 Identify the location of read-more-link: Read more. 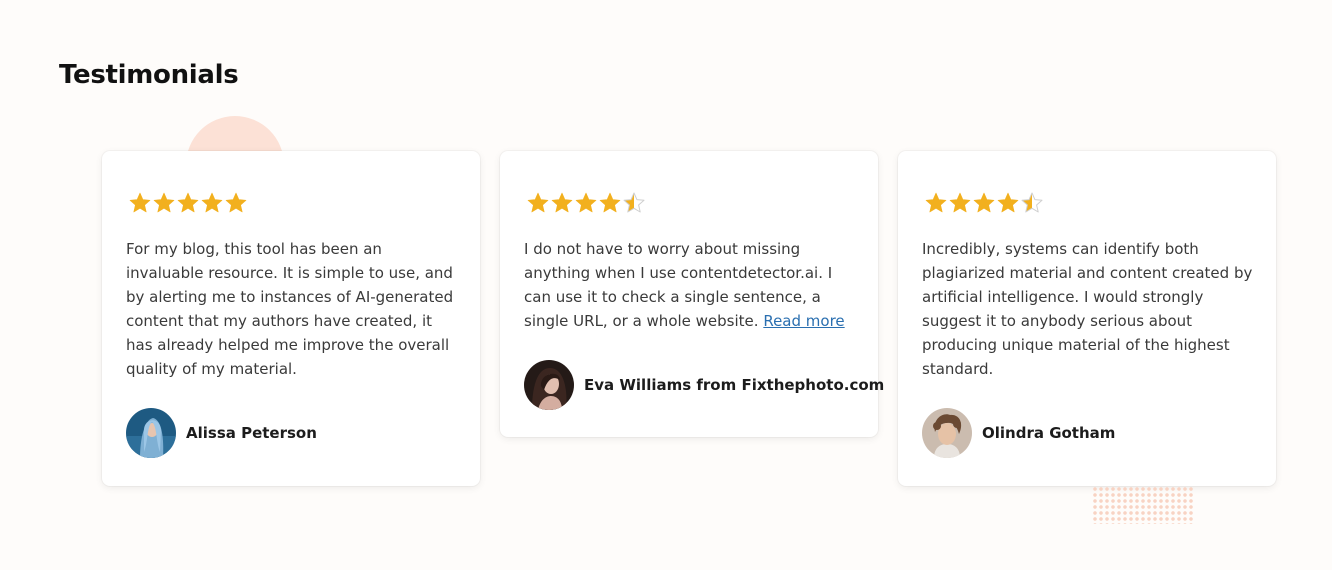
(803, 321).